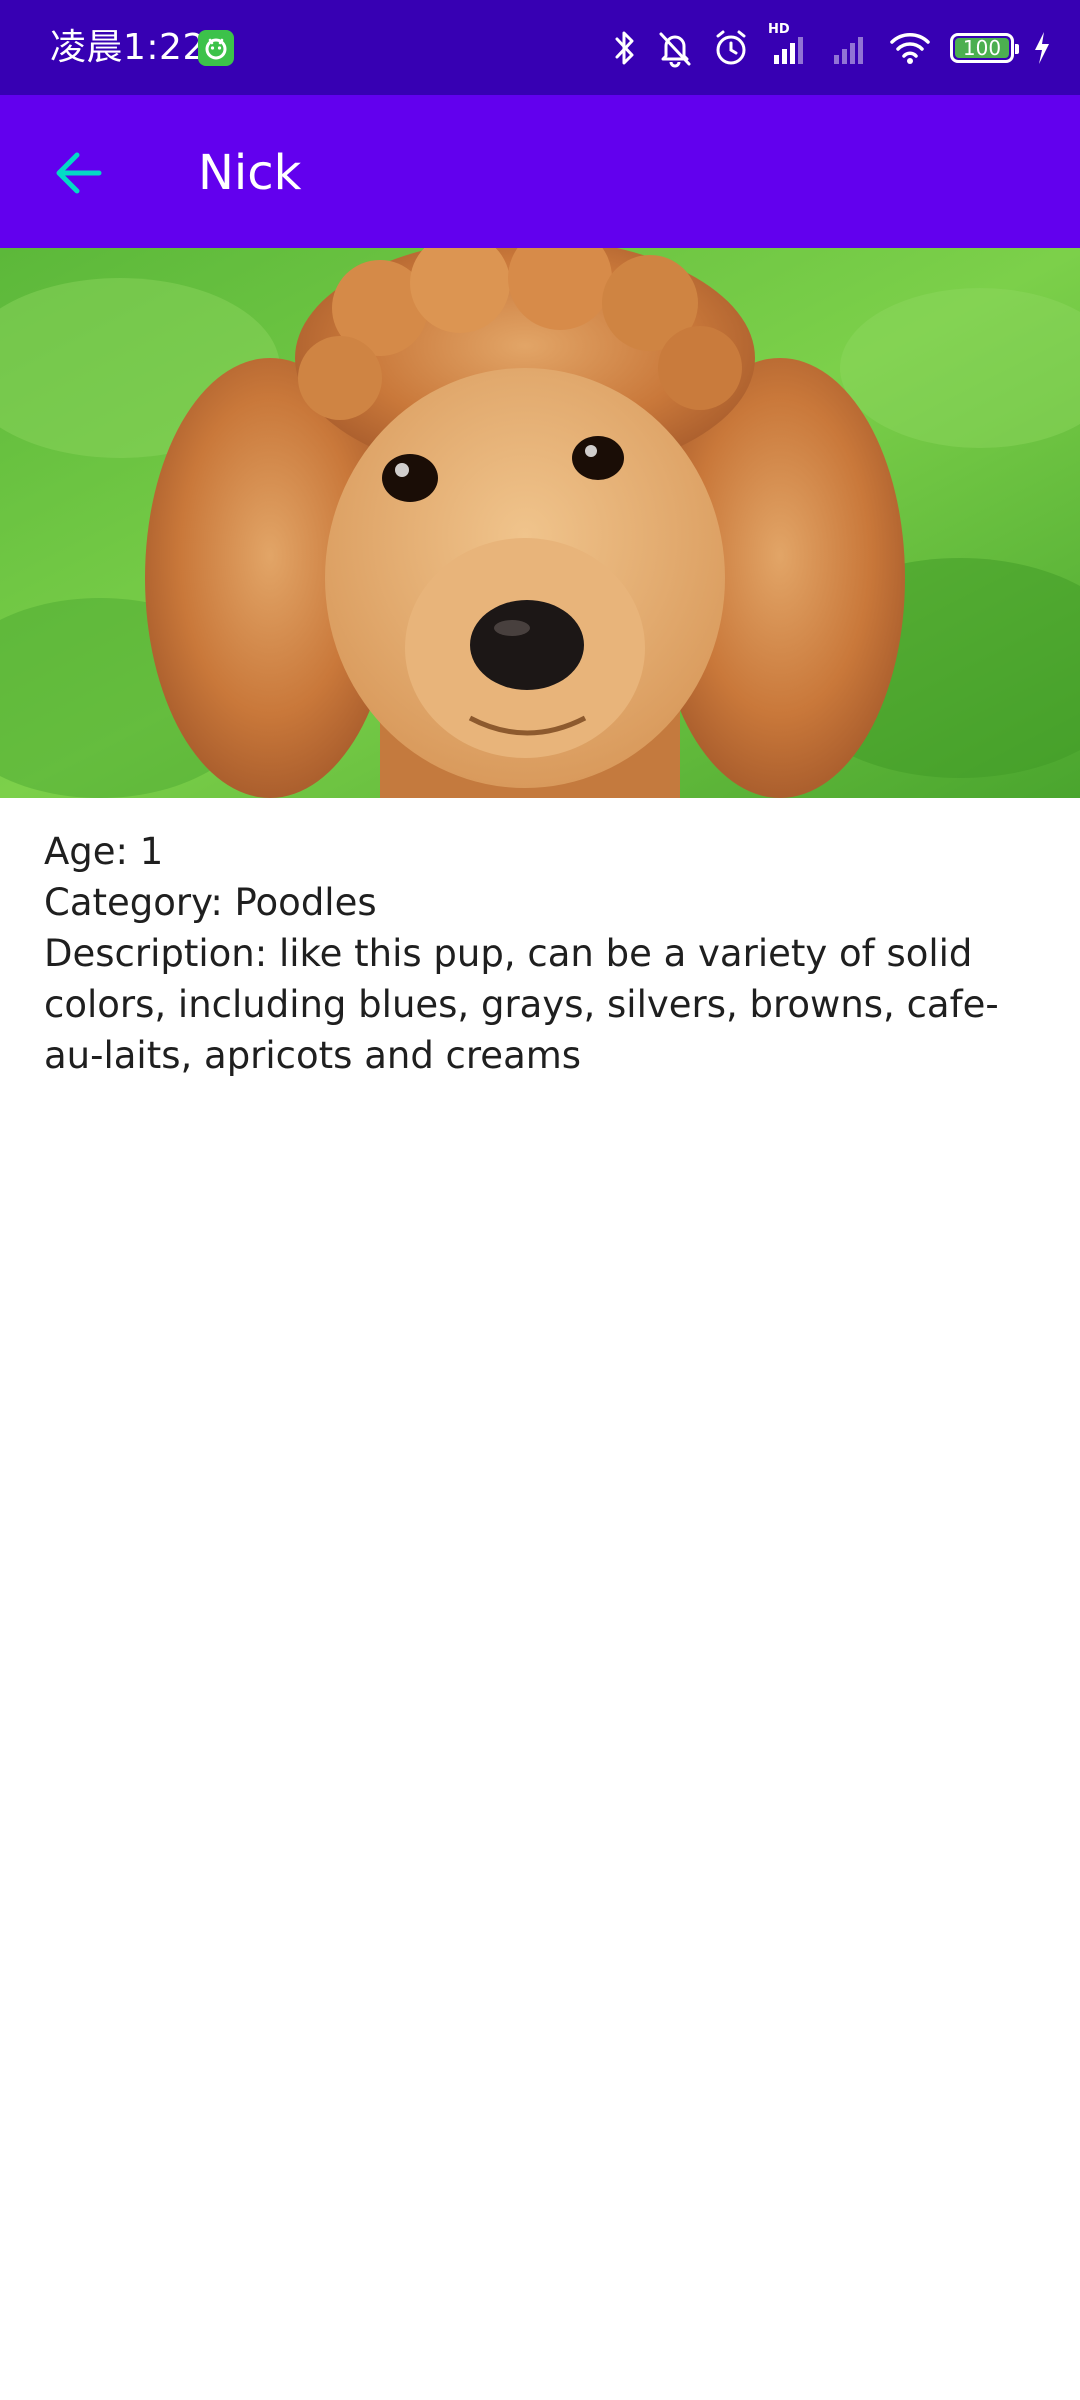 The width and height of the screenshot is (1080, 2400). Describe the element at coordinates (625, 48) in the screenshot. I see `bluetooth-icon` at that location.